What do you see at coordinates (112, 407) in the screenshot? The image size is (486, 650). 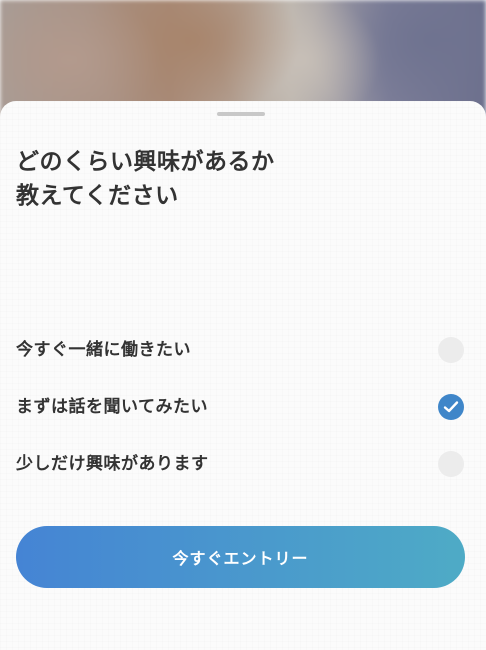 I see `option-label: まずは話を聞いてみたい` at bounding box center [112, 407].